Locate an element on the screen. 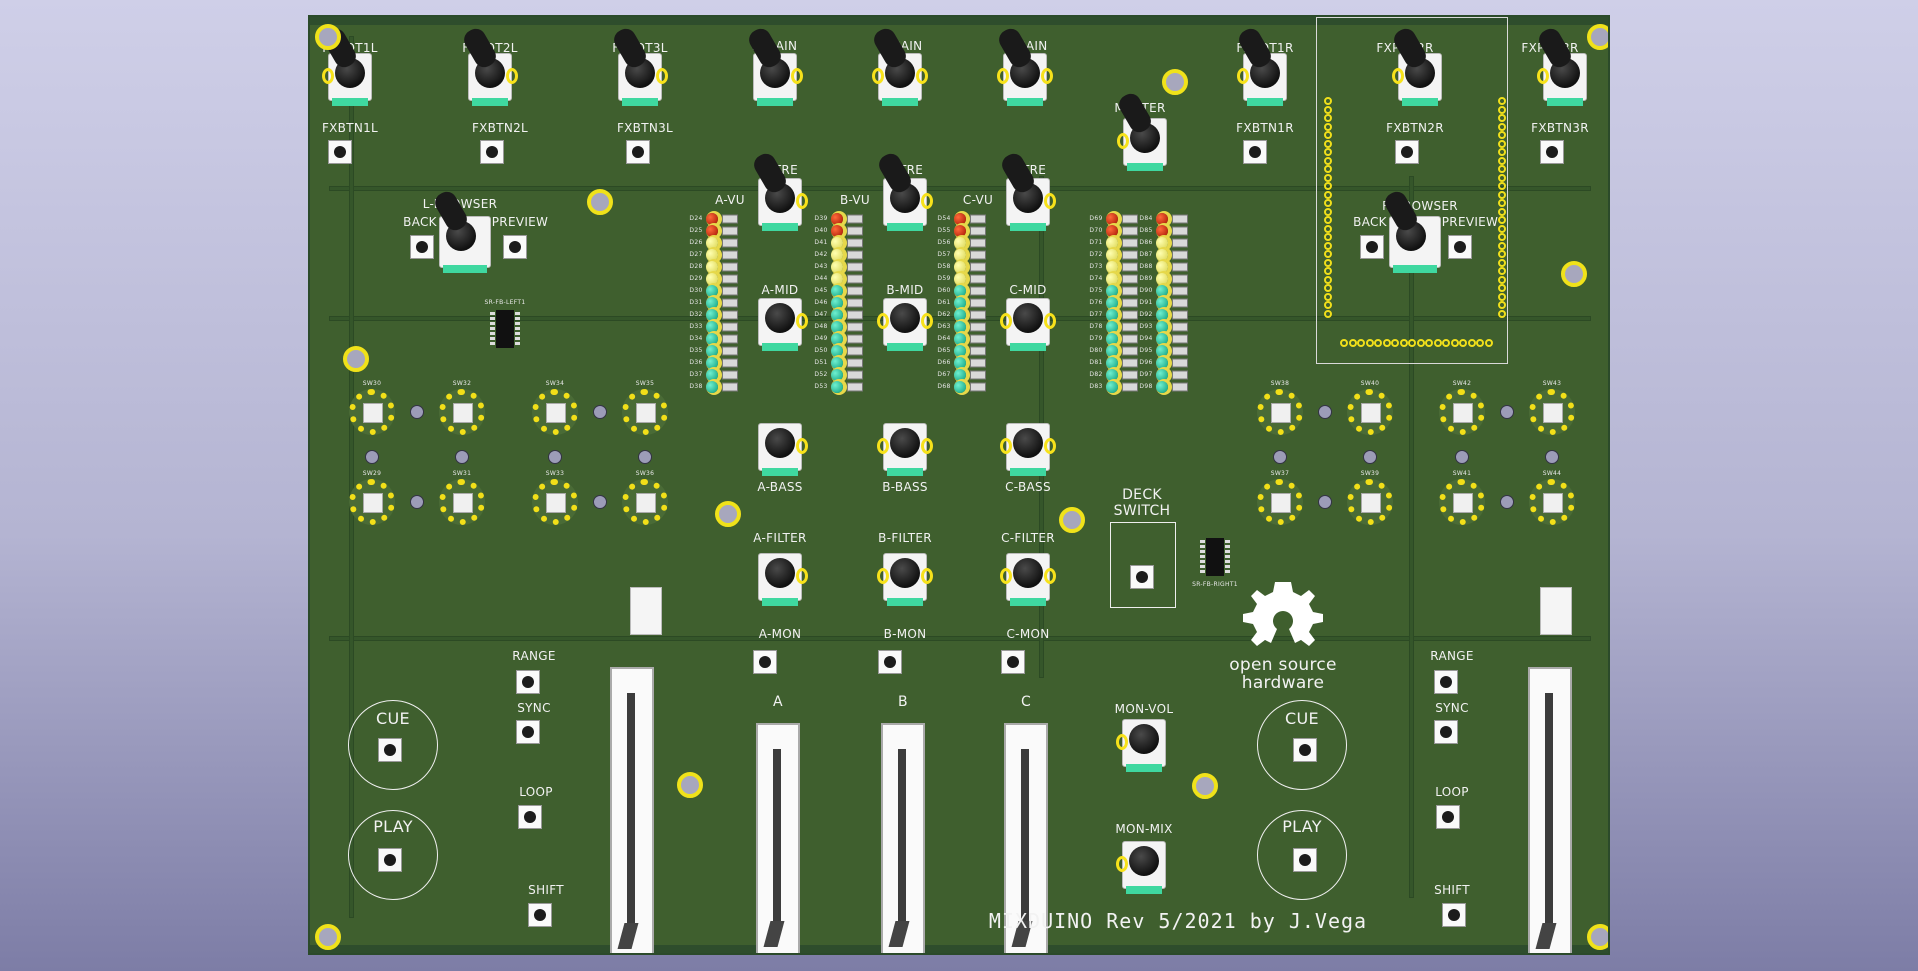 This screenshot has height=971, width=1918. button-fxbtn2l is located at coordinates (492, 152).